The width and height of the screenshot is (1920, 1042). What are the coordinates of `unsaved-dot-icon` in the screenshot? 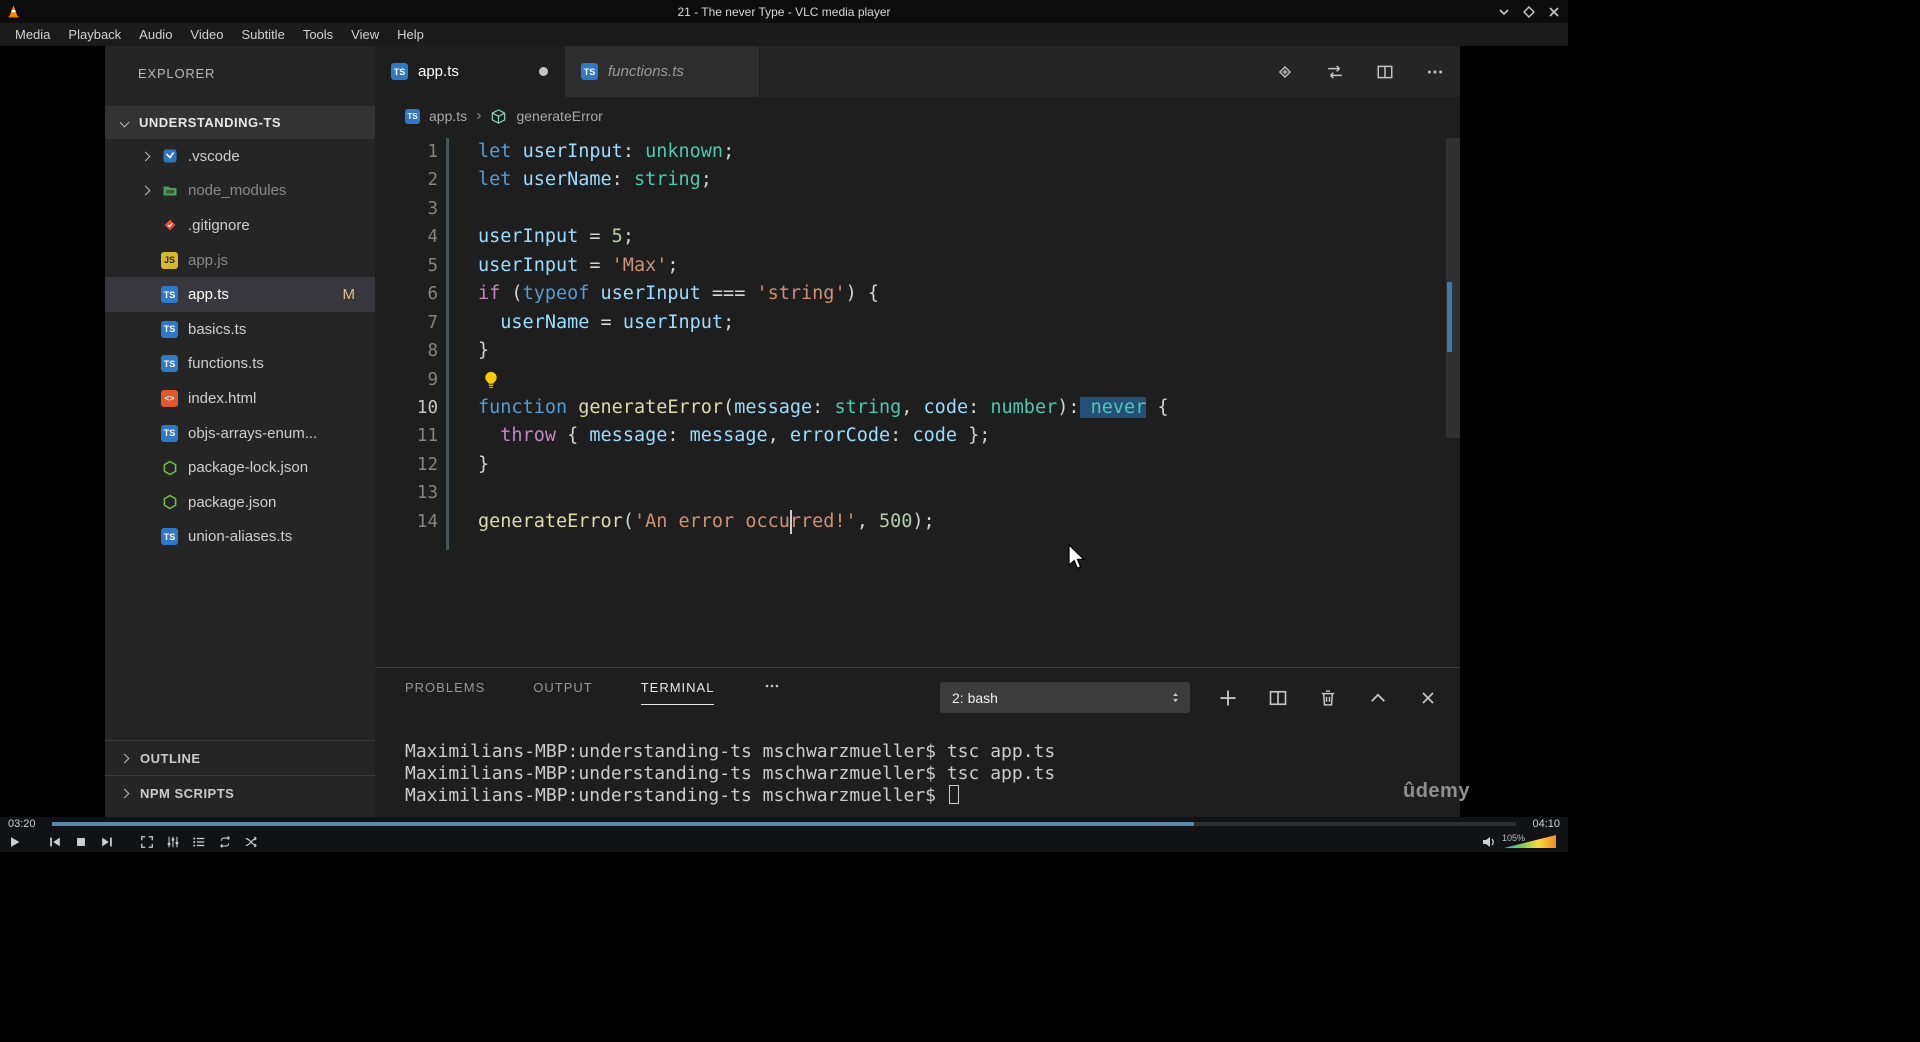 It's located at (543, 71).